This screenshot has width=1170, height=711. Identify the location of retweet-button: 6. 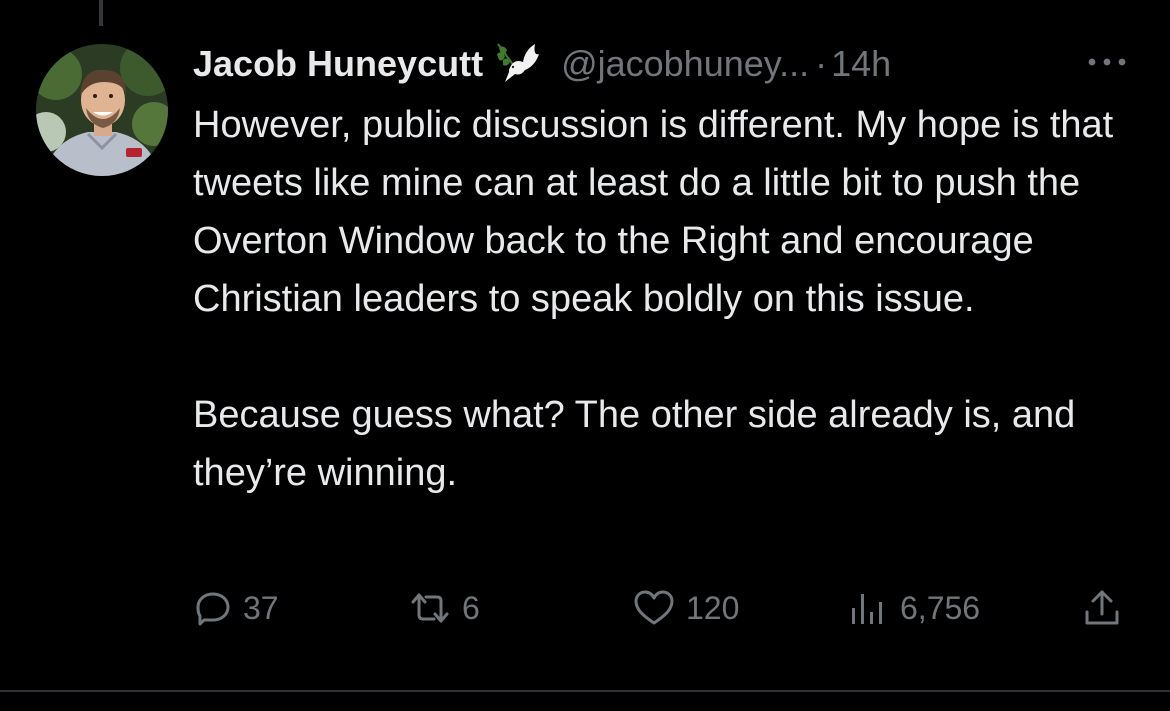
(444, 608).